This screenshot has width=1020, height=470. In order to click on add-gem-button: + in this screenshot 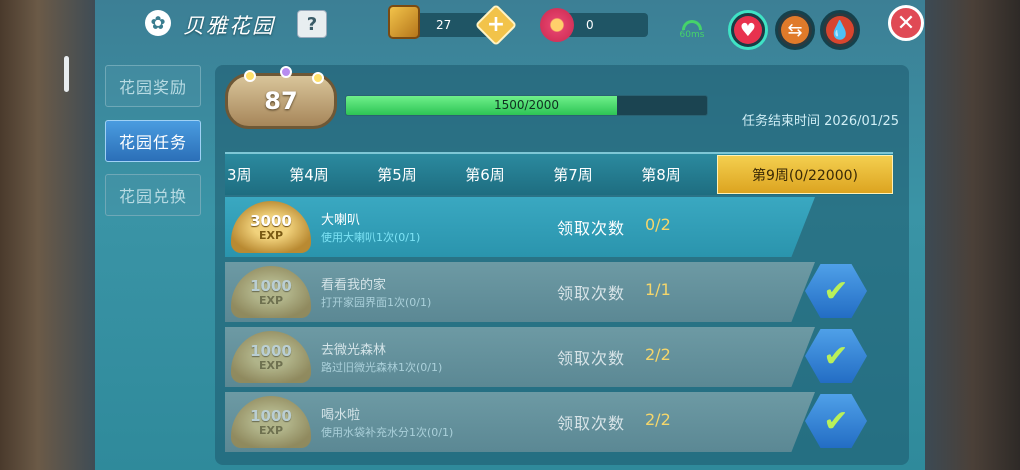, I will do `click(496, 25)`.